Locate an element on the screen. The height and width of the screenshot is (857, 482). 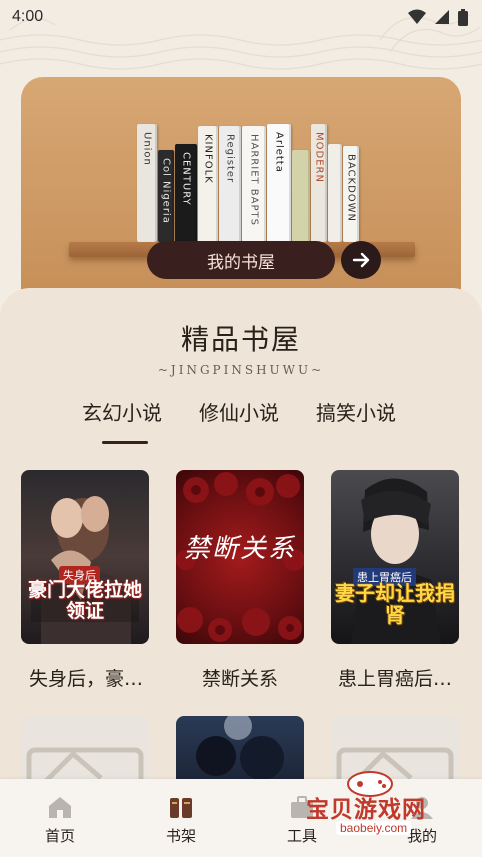
shelf-book: Col Nigeria is located at coordinates (166, 196).